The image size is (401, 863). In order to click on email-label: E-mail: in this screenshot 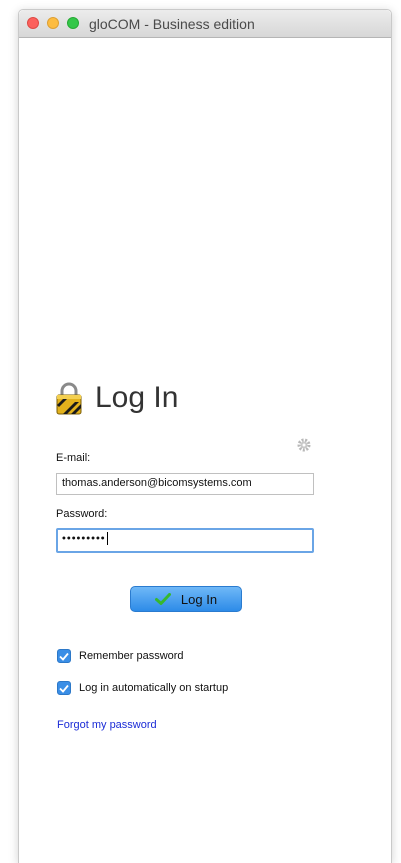, I will do `click(73, 458)`.